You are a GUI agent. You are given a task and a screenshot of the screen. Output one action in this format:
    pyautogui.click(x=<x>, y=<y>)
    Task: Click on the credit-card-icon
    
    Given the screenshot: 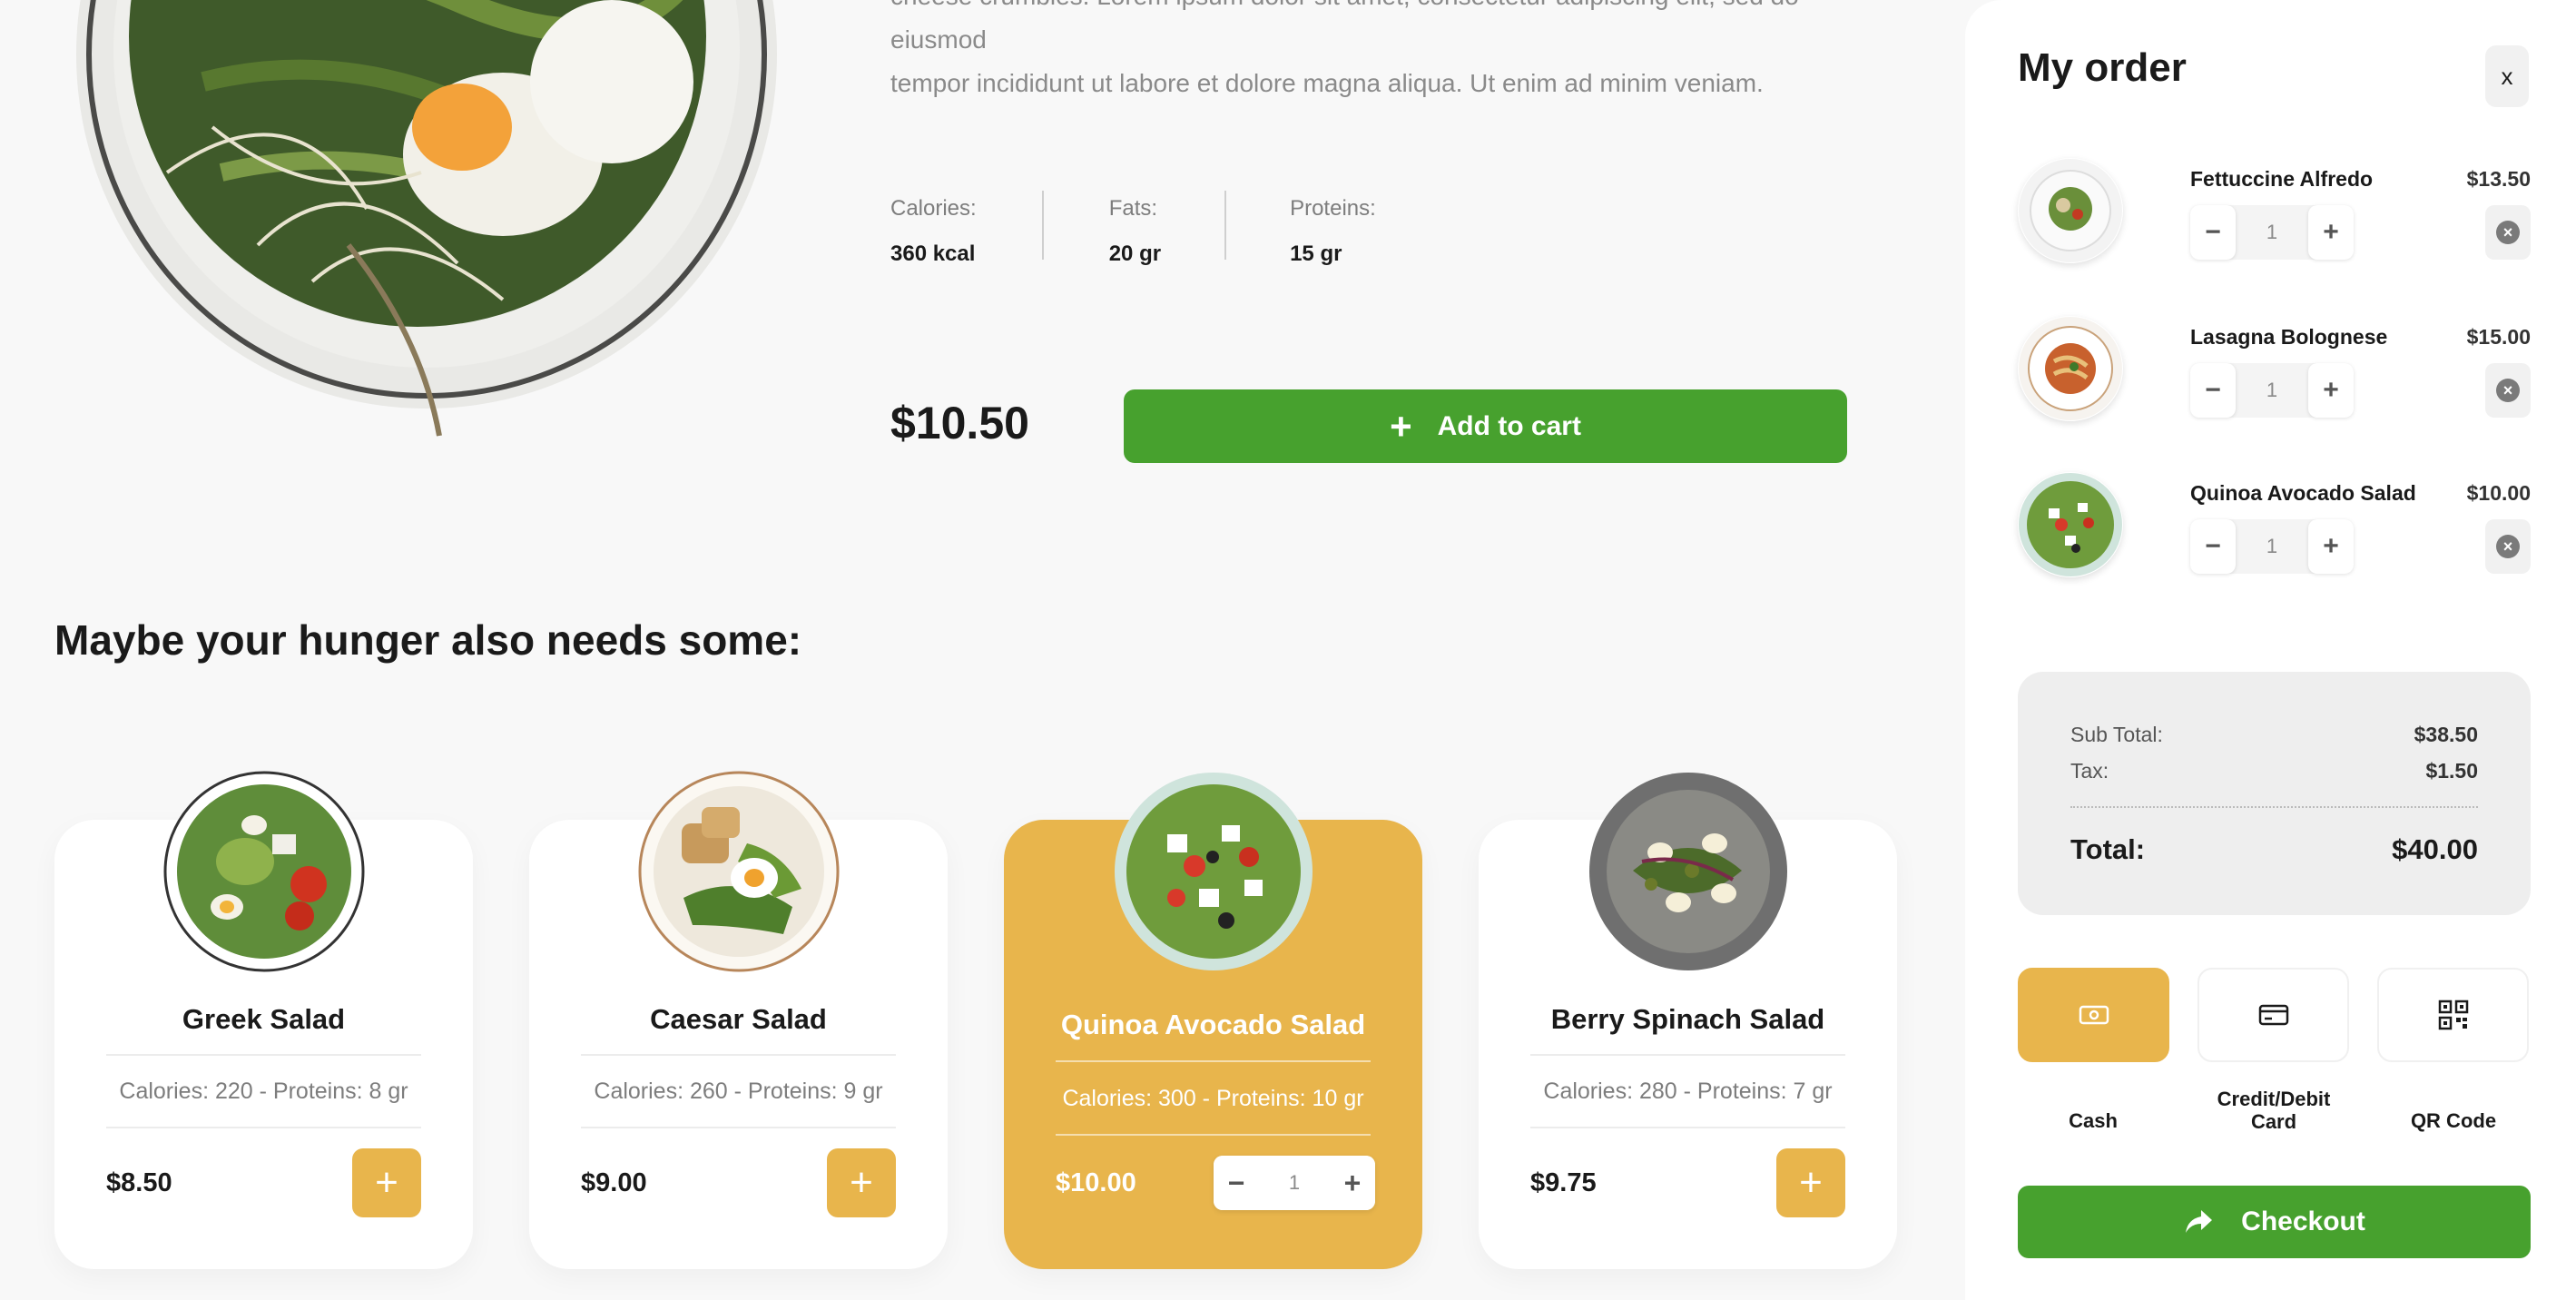 What is the action you would take?
    pyautogui.click(x=2273, y=1015)
    